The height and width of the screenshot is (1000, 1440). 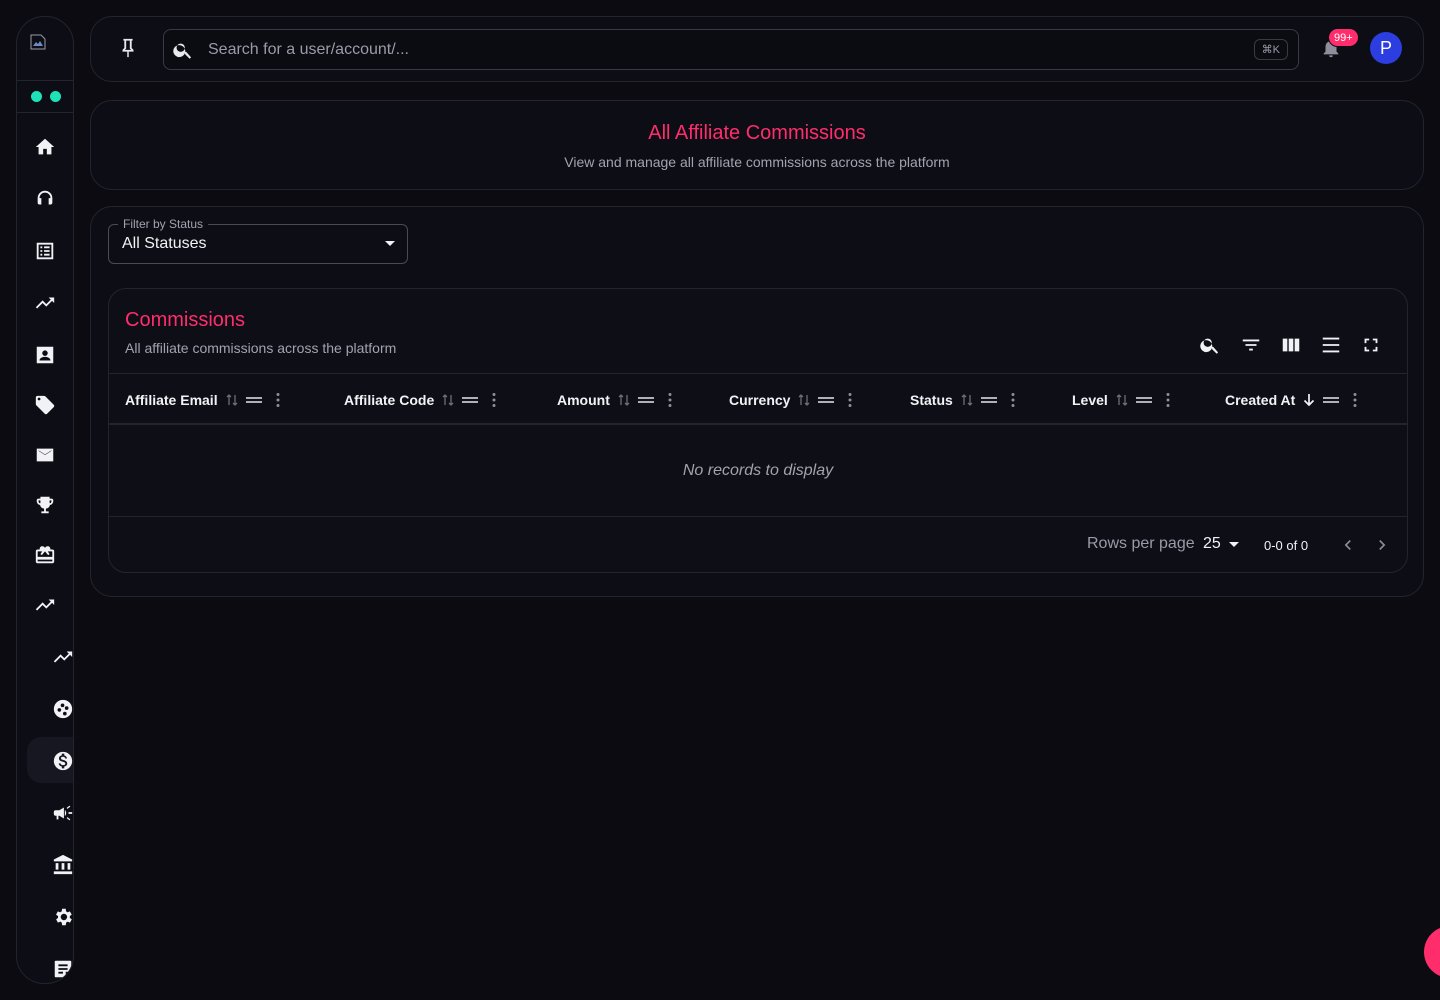 I want to click on sidebar-item-support, so click(x=45, y=199).